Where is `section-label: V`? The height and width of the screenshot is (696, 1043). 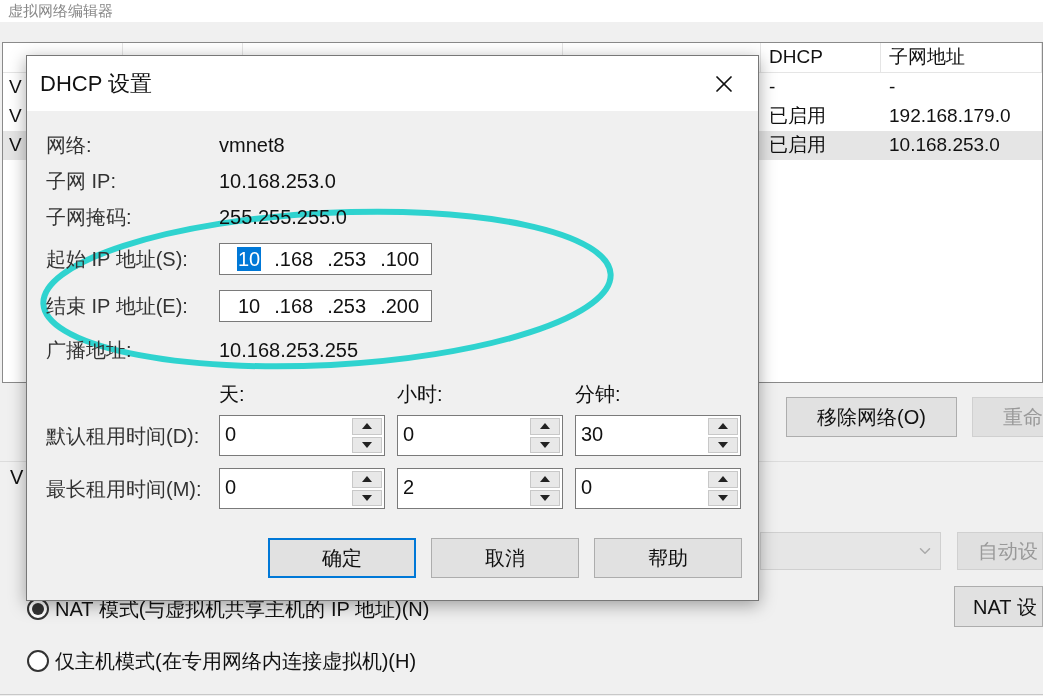
section-label: V is located at coordinates (17, 477).